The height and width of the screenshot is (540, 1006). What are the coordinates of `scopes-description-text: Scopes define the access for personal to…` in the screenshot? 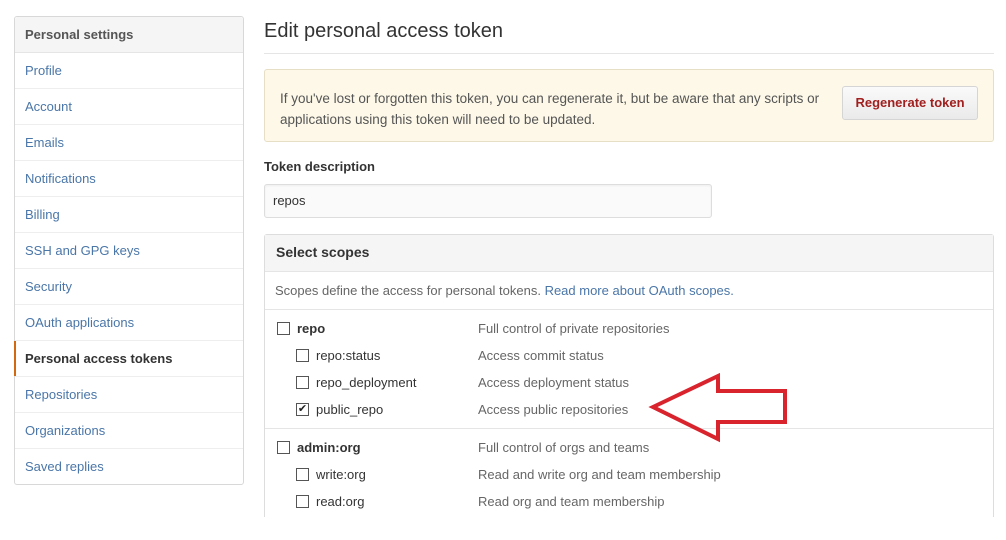 It's located at (408, 290).